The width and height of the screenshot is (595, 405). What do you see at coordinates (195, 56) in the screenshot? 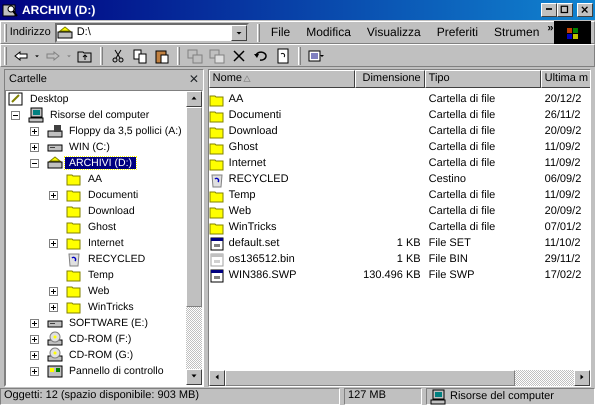
I see `move-to-icon` at bounding box center [195, 56].